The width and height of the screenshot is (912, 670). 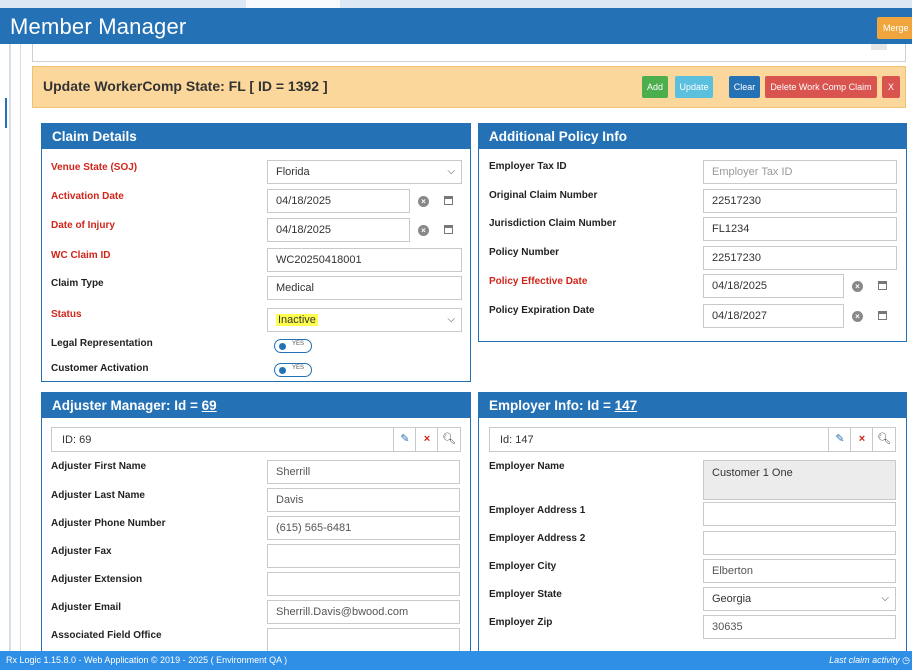 I want to click on adjuster-first-name-input: Sherrill, so click(x=363, y=472).